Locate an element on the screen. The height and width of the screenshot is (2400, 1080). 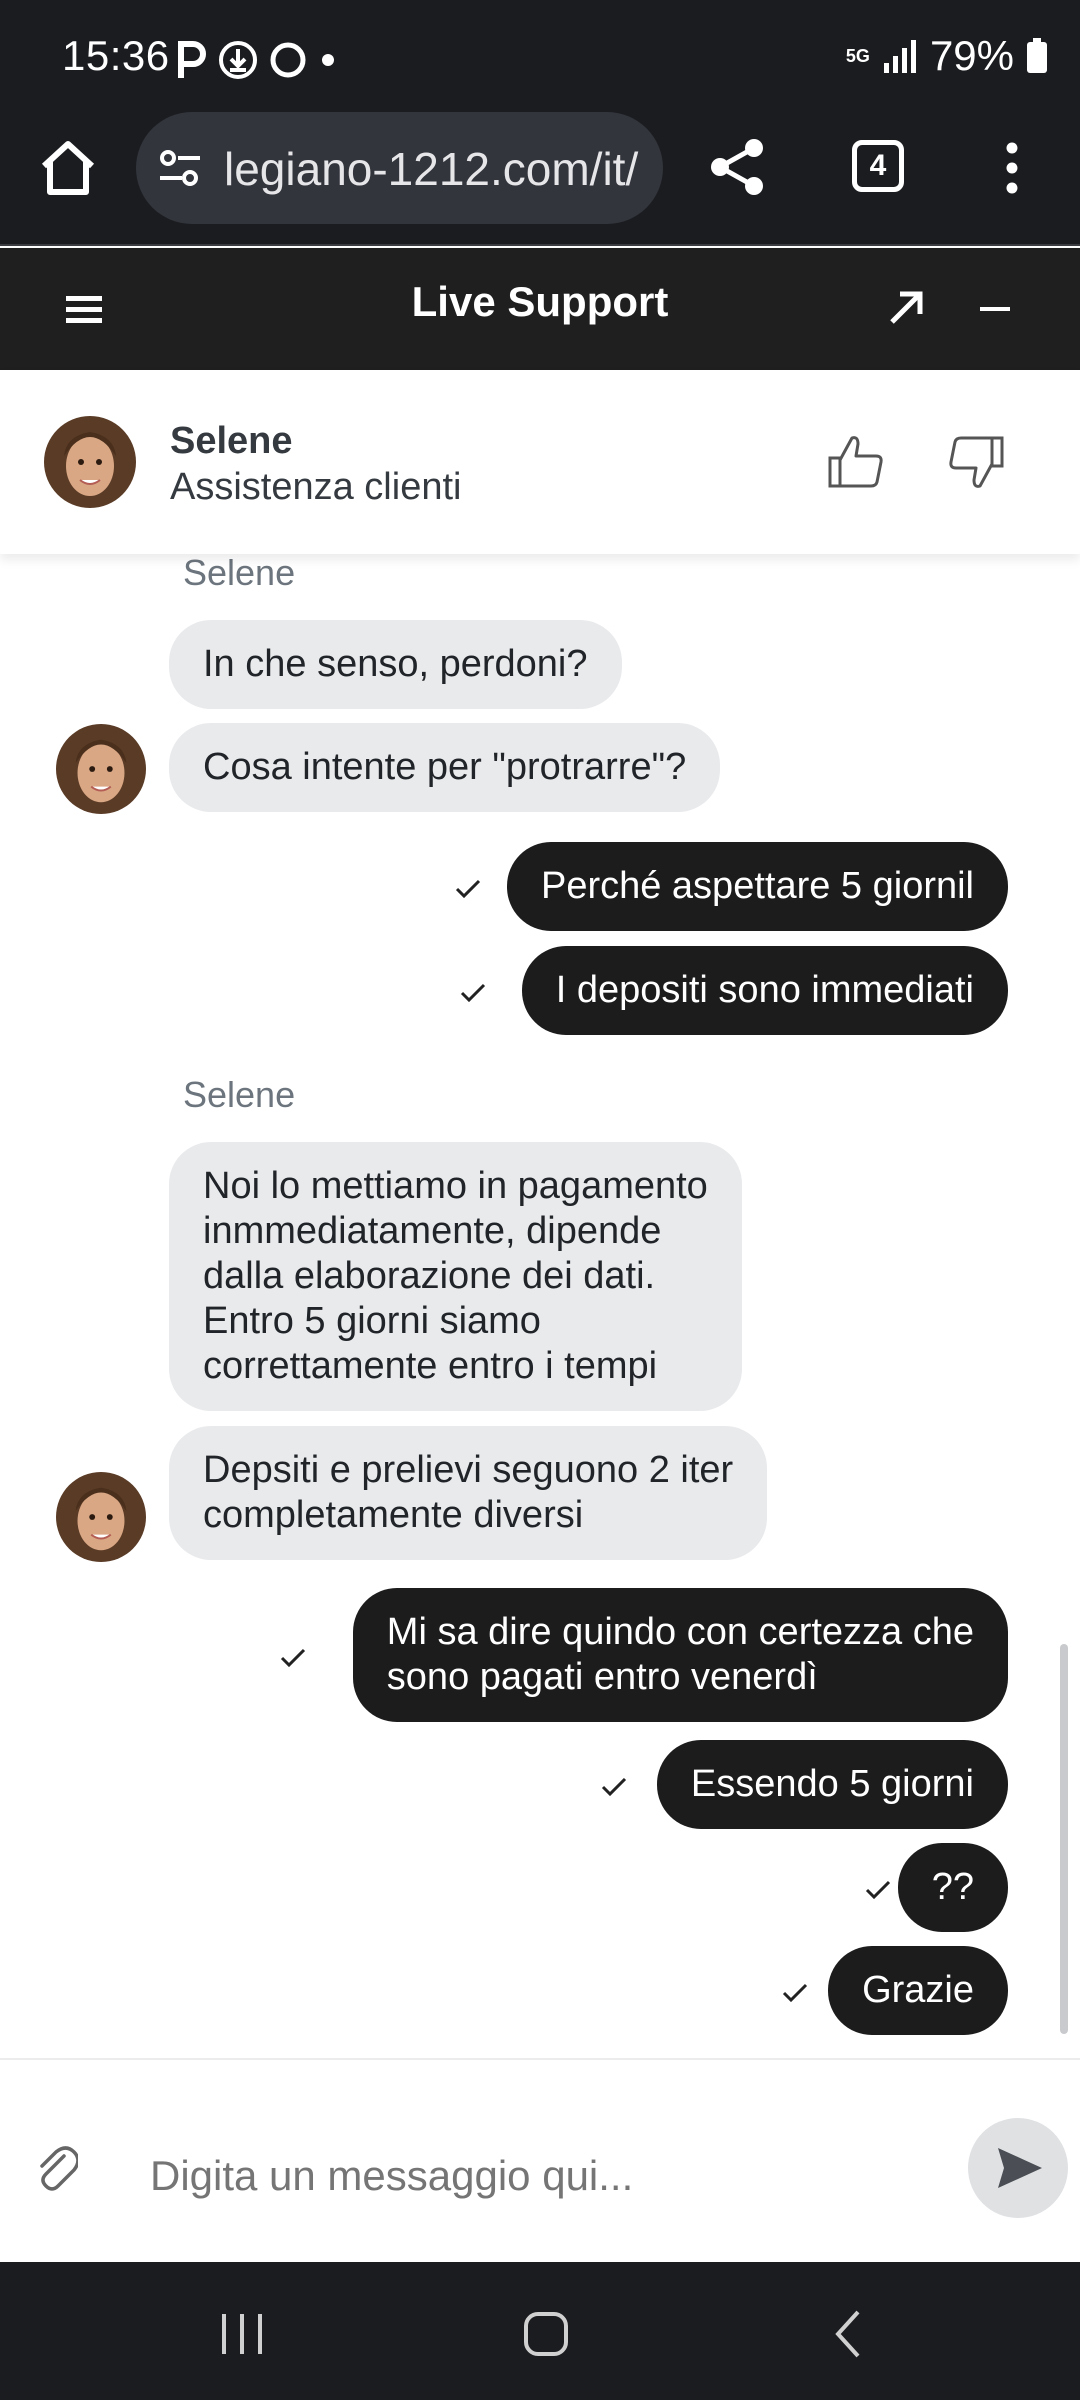
network-label: 5G is located at coordinates (857, 56).